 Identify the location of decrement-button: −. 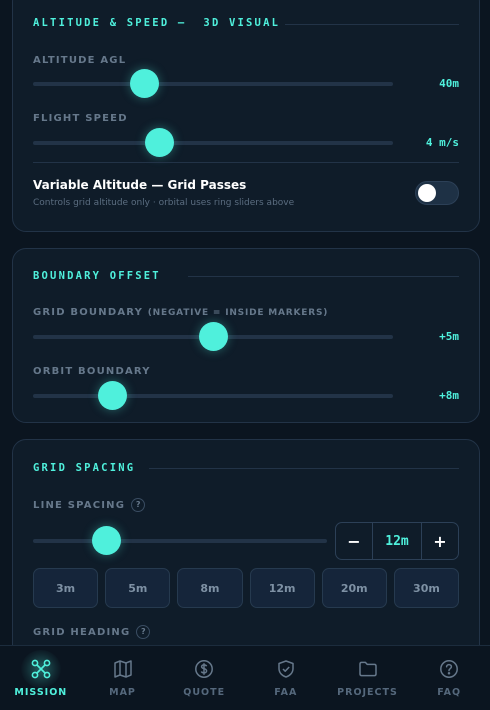
(354, 541).